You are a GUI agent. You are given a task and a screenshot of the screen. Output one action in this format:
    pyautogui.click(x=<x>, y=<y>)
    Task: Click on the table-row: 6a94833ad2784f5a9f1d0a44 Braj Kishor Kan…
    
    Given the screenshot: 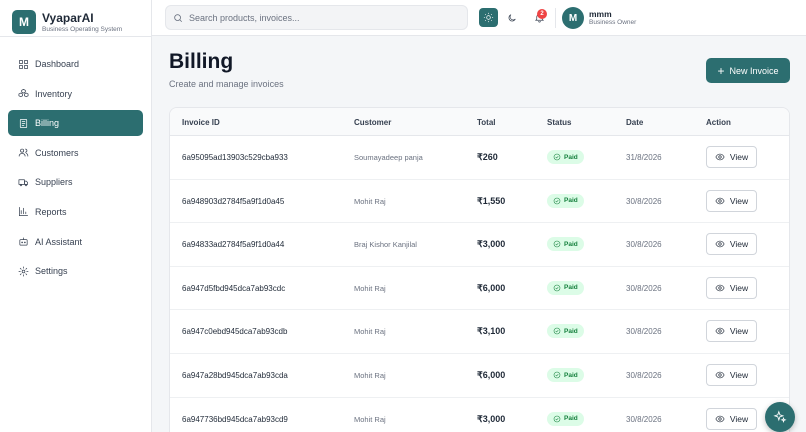 What is the action you would take?
    pyautogui.click(x=479, y=245)
    